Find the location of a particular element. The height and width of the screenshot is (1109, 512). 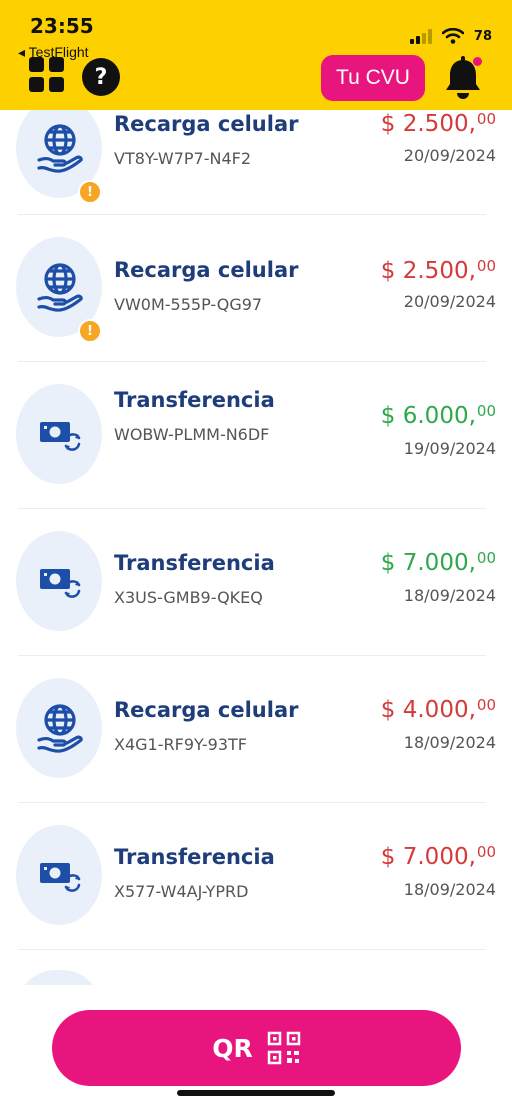

home-indicator is located at coordinates (256, 1093).